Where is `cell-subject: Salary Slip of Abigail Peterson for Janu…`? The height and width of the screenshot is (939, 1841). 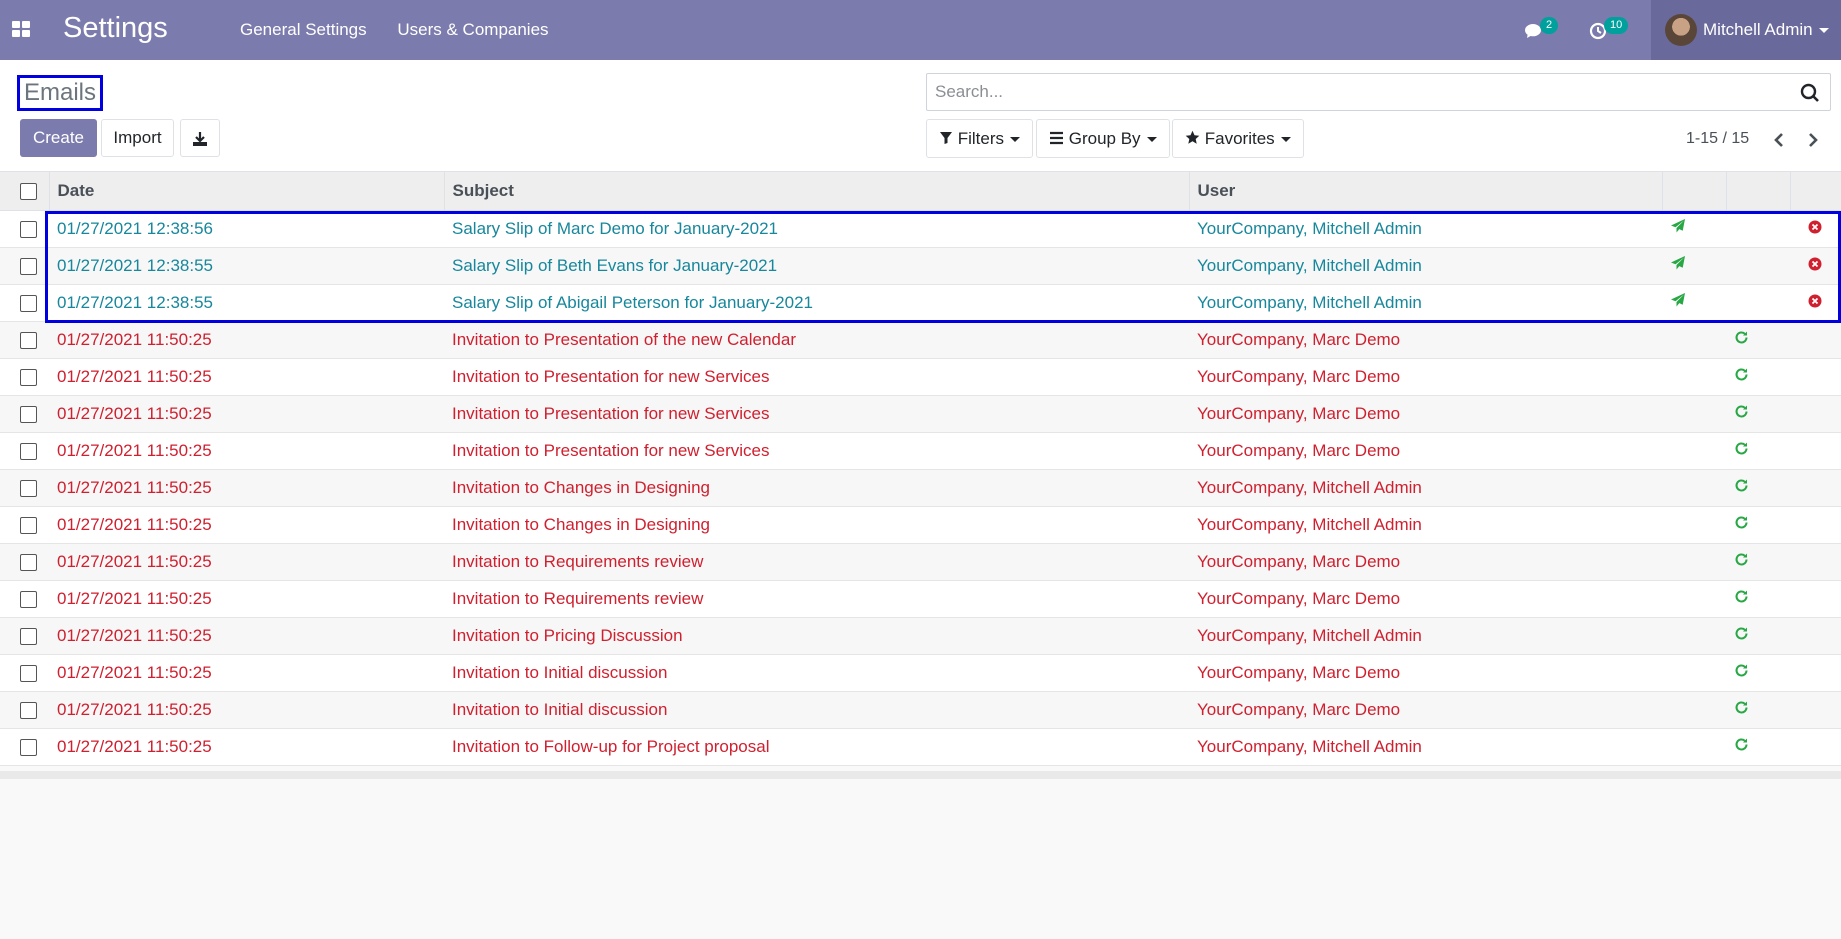
cell-subject: Salary Slip of Abigail Peterson for Janu… is located at coordinates (816, 303).